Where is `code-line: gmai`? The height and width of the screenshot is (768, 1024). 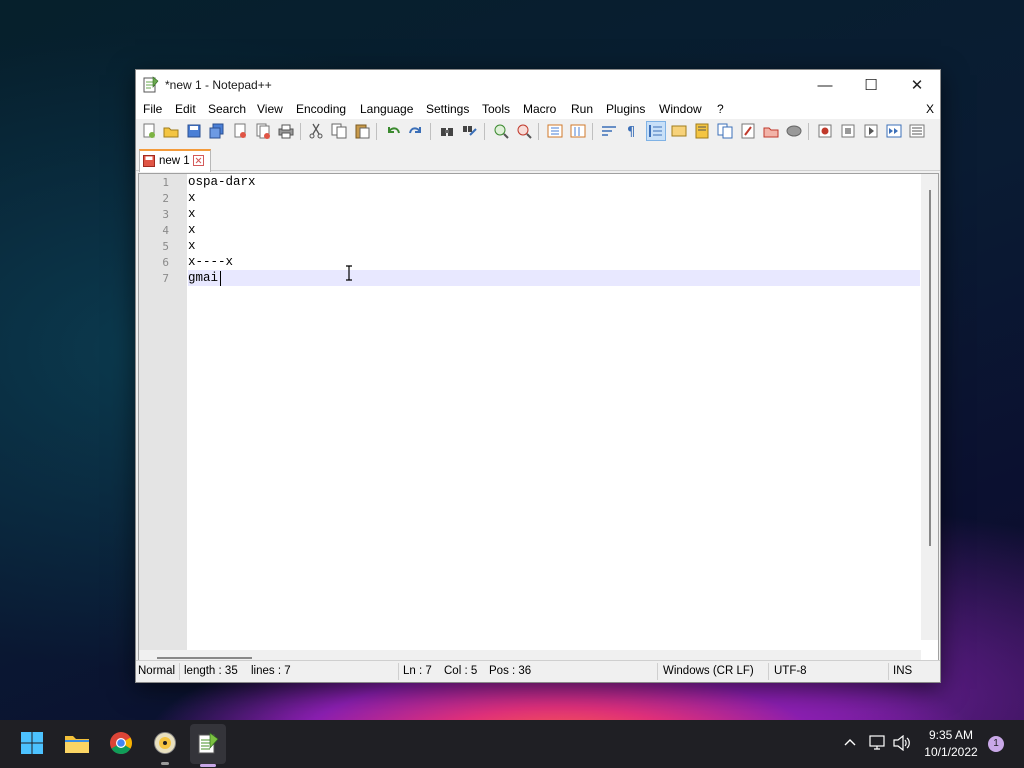
code-line: gmai is located at coordinates (203, 278).